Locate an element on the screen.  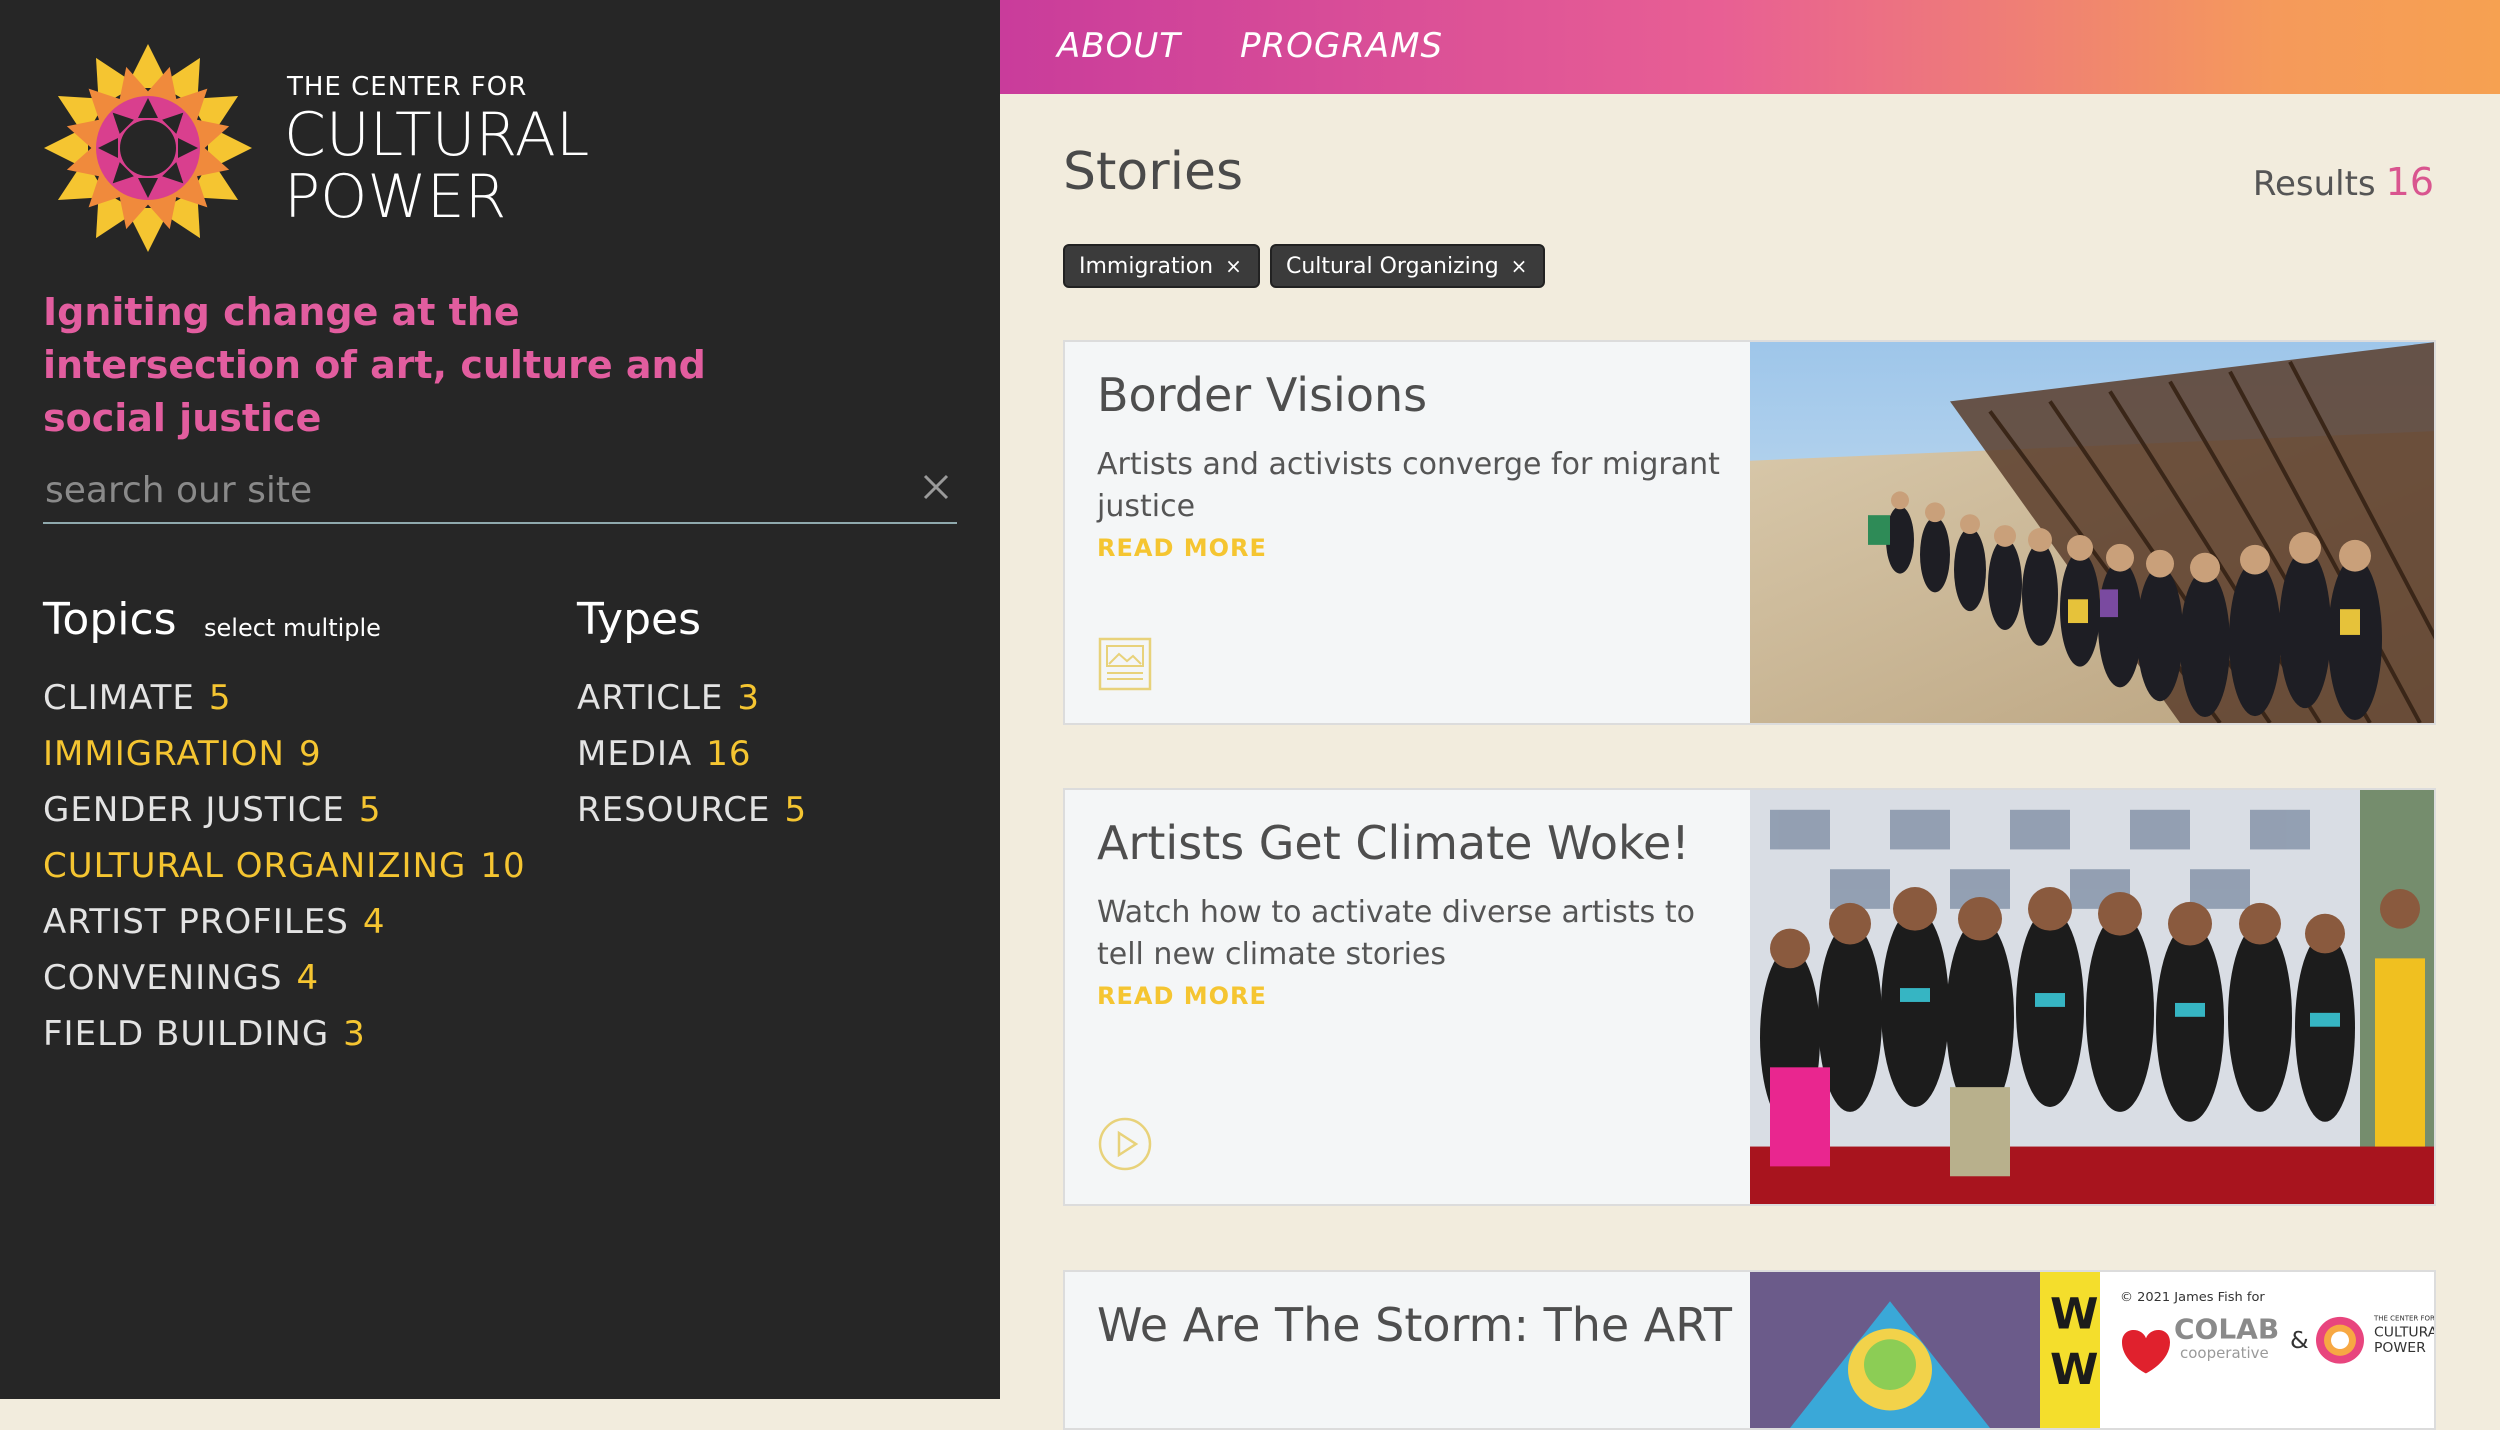
search-bar is located at coordinates (500, 491).